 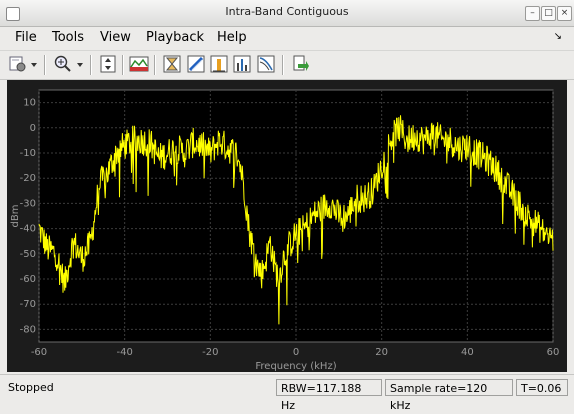 I want to click on menu-view: View, so click(x=115, y=37).